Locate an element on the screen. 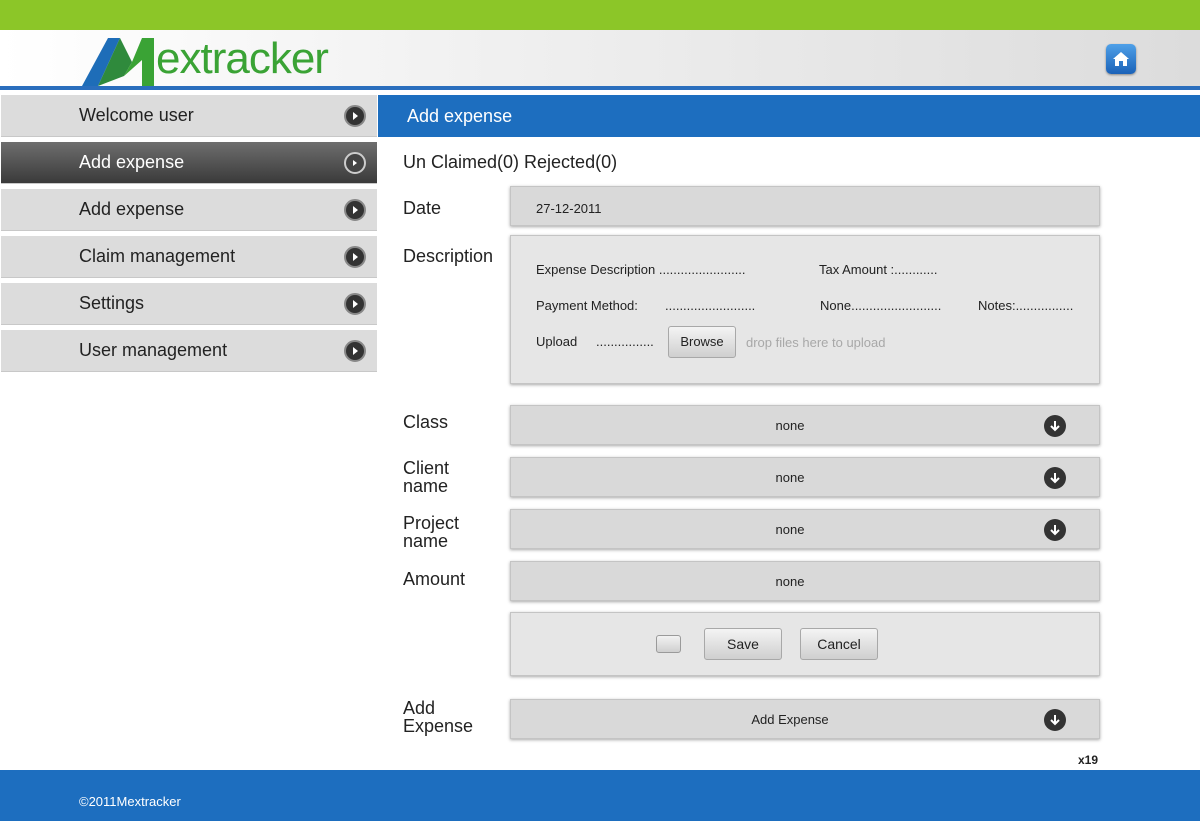  add-expense-label-line1: Add is located at coordinates (419, 708).